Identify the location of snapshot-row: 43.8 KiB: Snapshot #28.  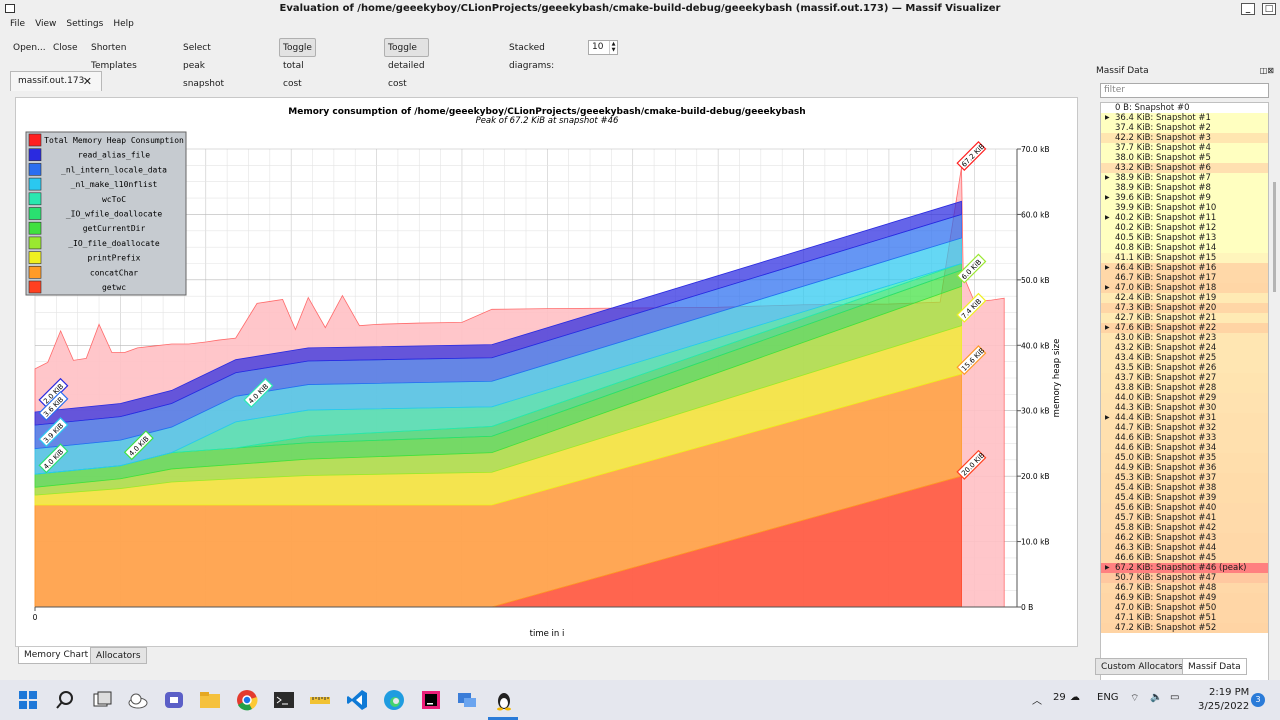
(1184, 388).